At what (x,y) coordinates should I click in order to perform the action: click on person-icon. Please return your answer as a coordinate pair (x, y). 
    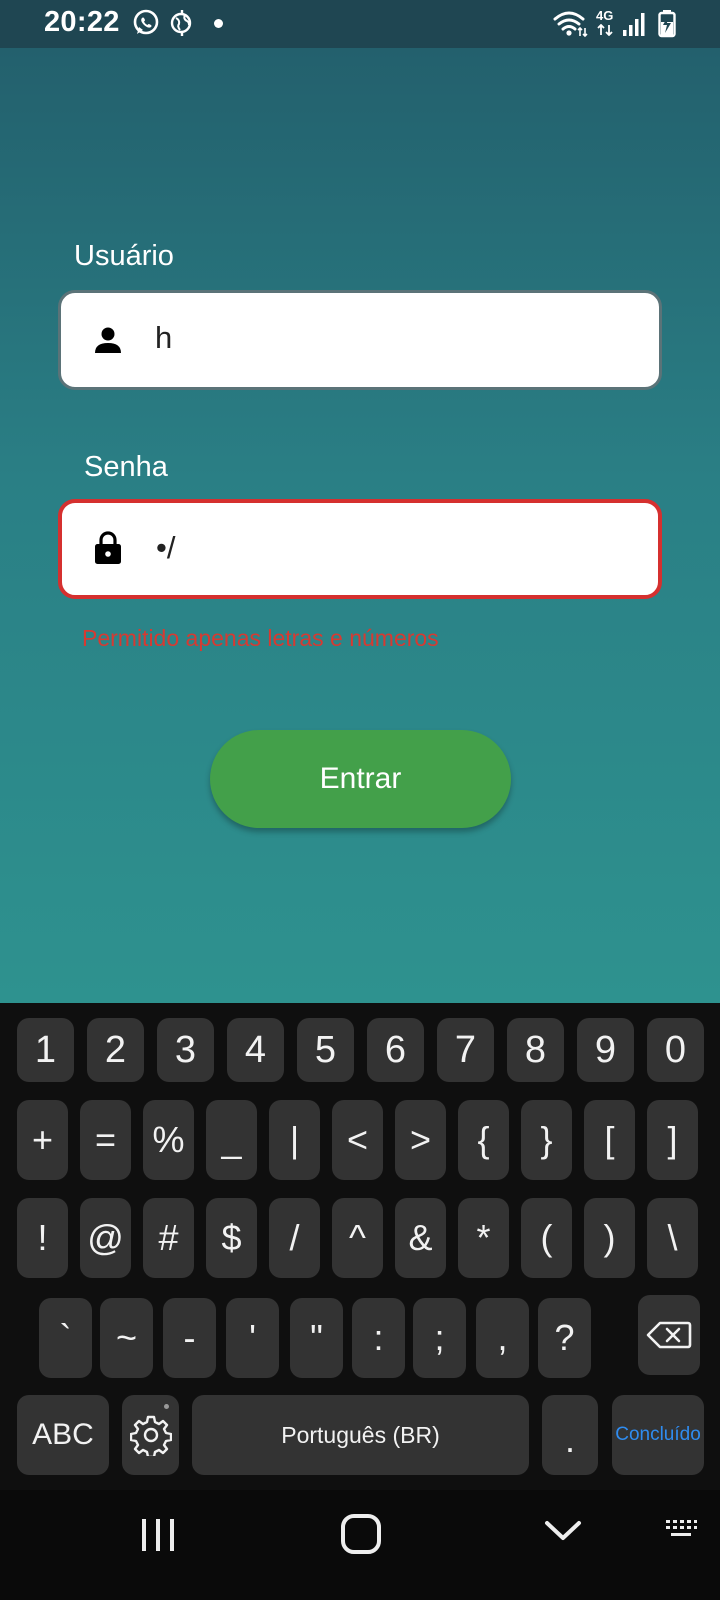
    Looking at the image, I should click on (108, 340).